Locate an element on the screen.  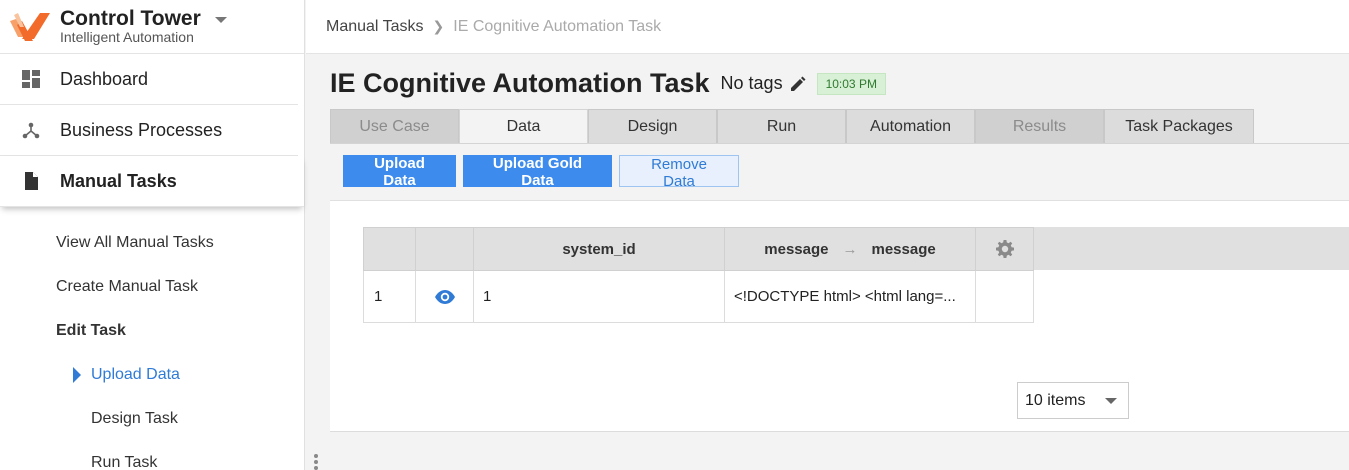
tab-task-packages: Task Packages is located at coordinates (1179, 126).